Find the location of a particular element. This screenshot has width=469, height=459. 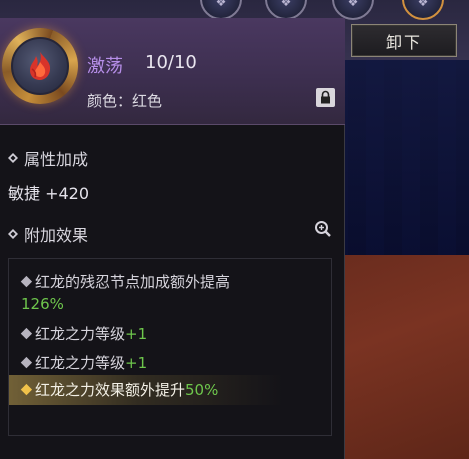

attributes-header: 属性加成 is located at coordinates (48, 158).